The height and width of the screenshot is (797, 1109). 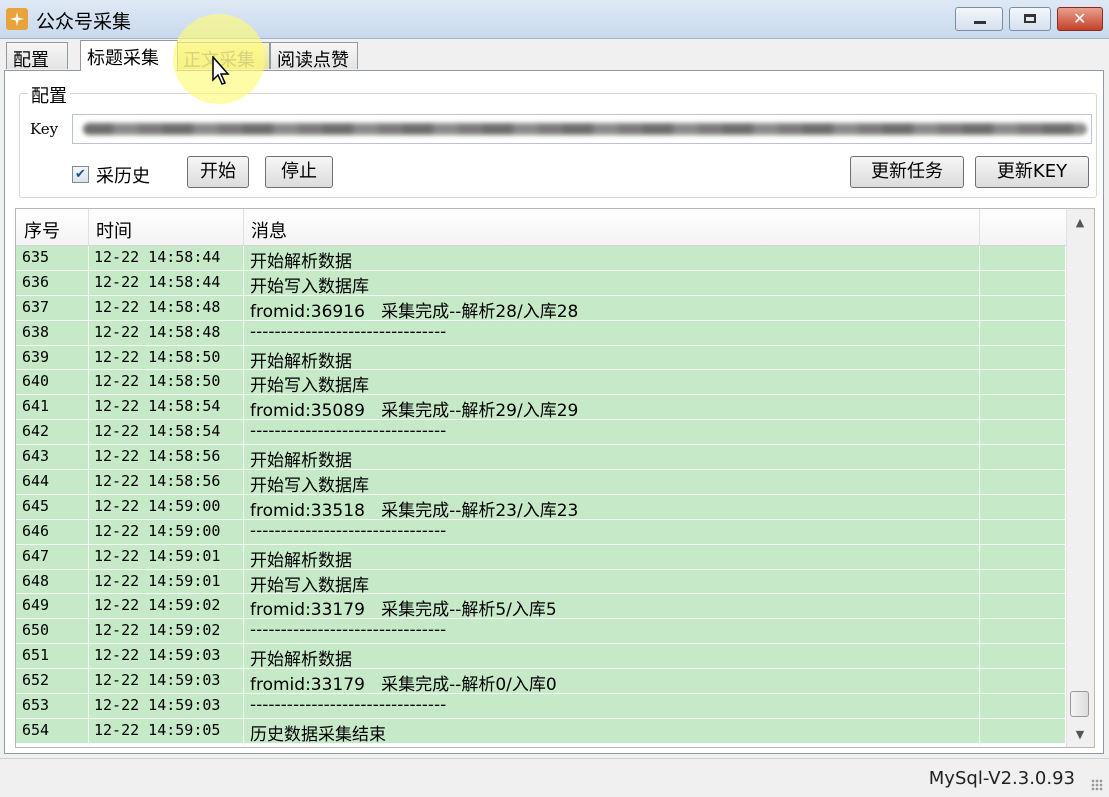 I want to click on column-header-message: 消息, so click(x=269, y=230).